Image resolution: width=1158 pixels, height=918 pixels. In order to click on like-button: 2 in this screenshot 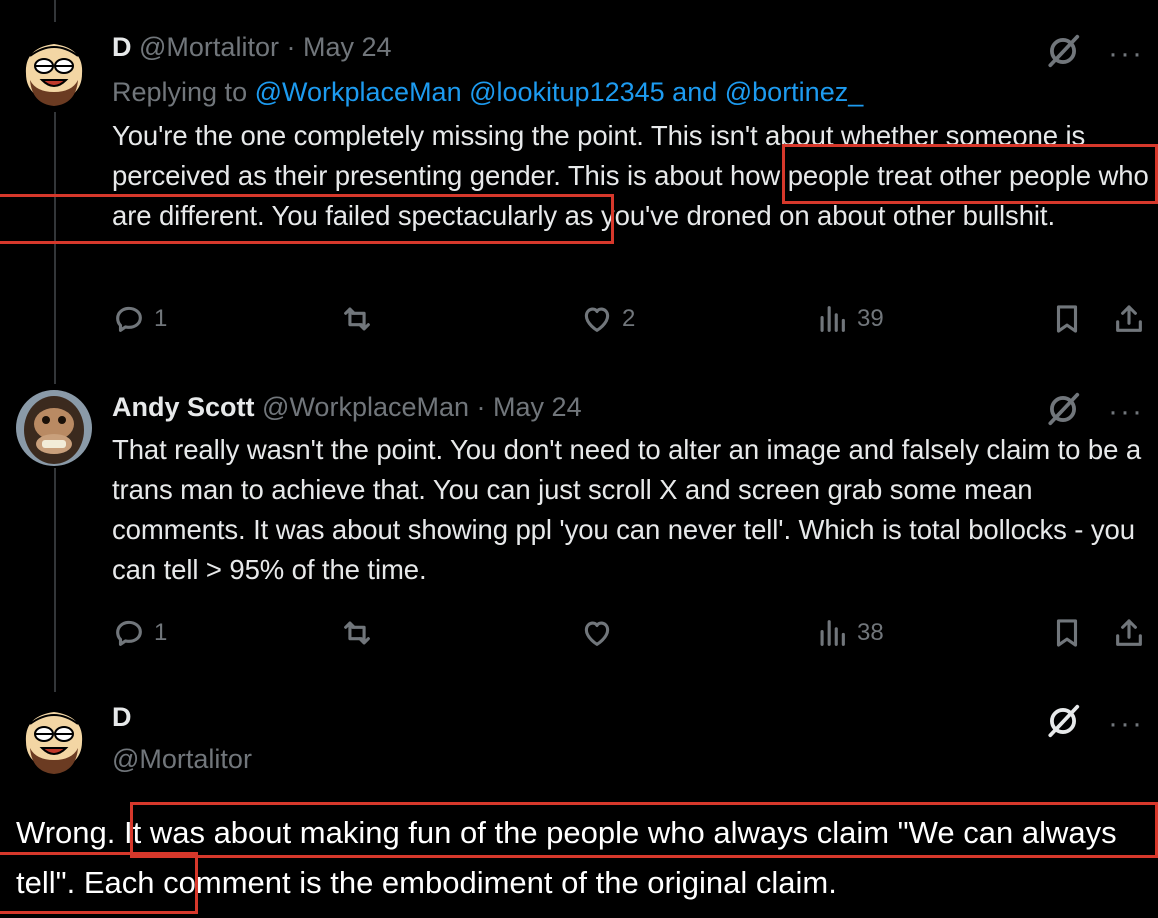, I will do `click(607, 319)`.